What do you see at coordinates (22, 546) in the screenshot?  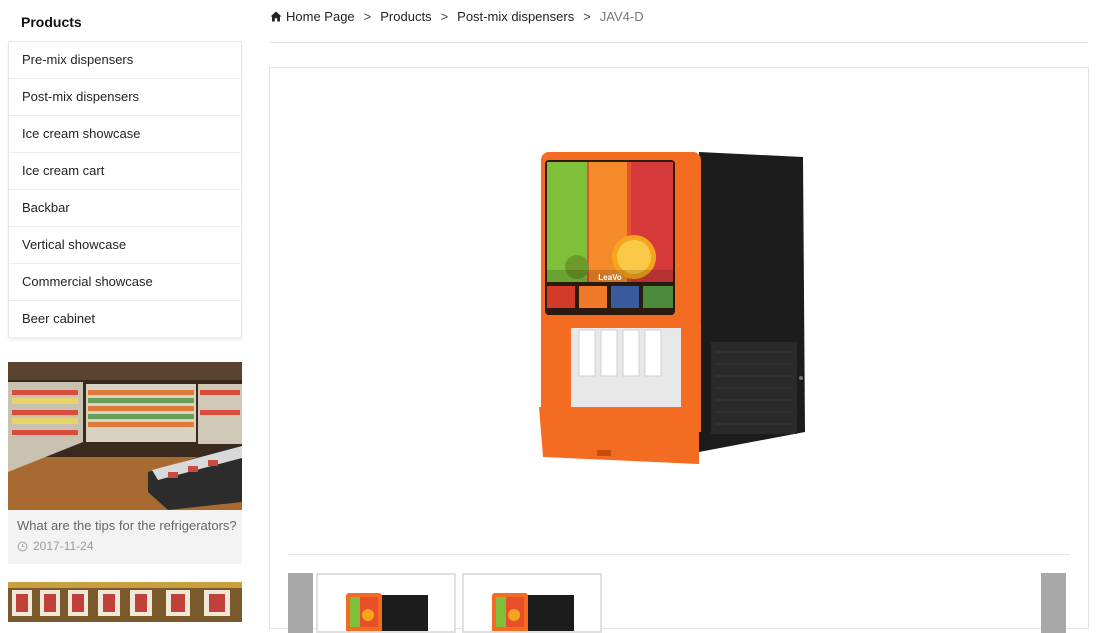 I see `clock-icon` at bounding box center [22, 546].